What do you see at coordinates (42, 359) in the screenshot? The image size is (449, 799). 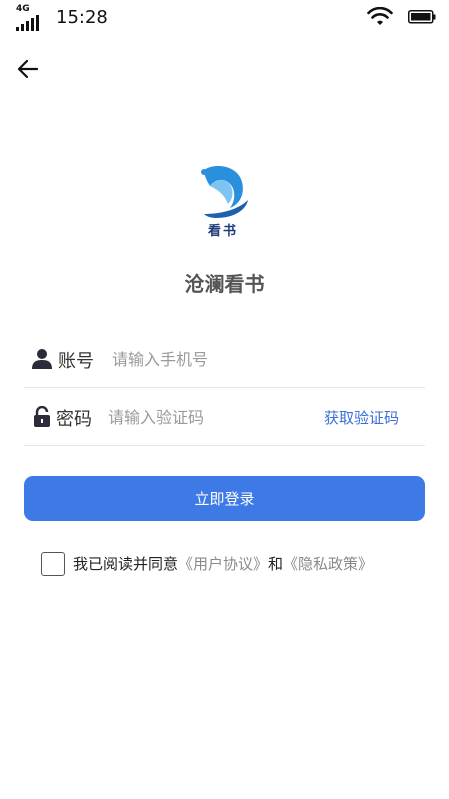 I see `user-icon` at bounding box center [42, 359].